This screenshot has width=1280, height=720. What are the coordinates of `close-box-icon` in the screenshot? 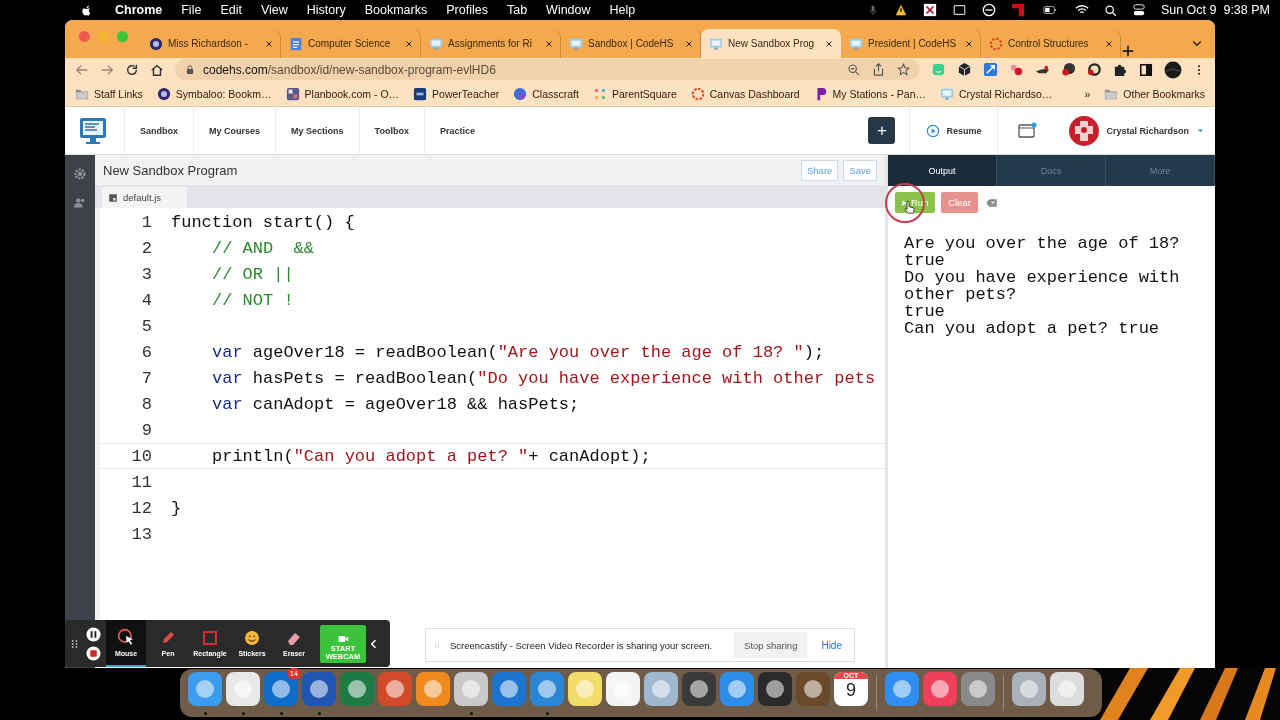 It's located at (929, 10).